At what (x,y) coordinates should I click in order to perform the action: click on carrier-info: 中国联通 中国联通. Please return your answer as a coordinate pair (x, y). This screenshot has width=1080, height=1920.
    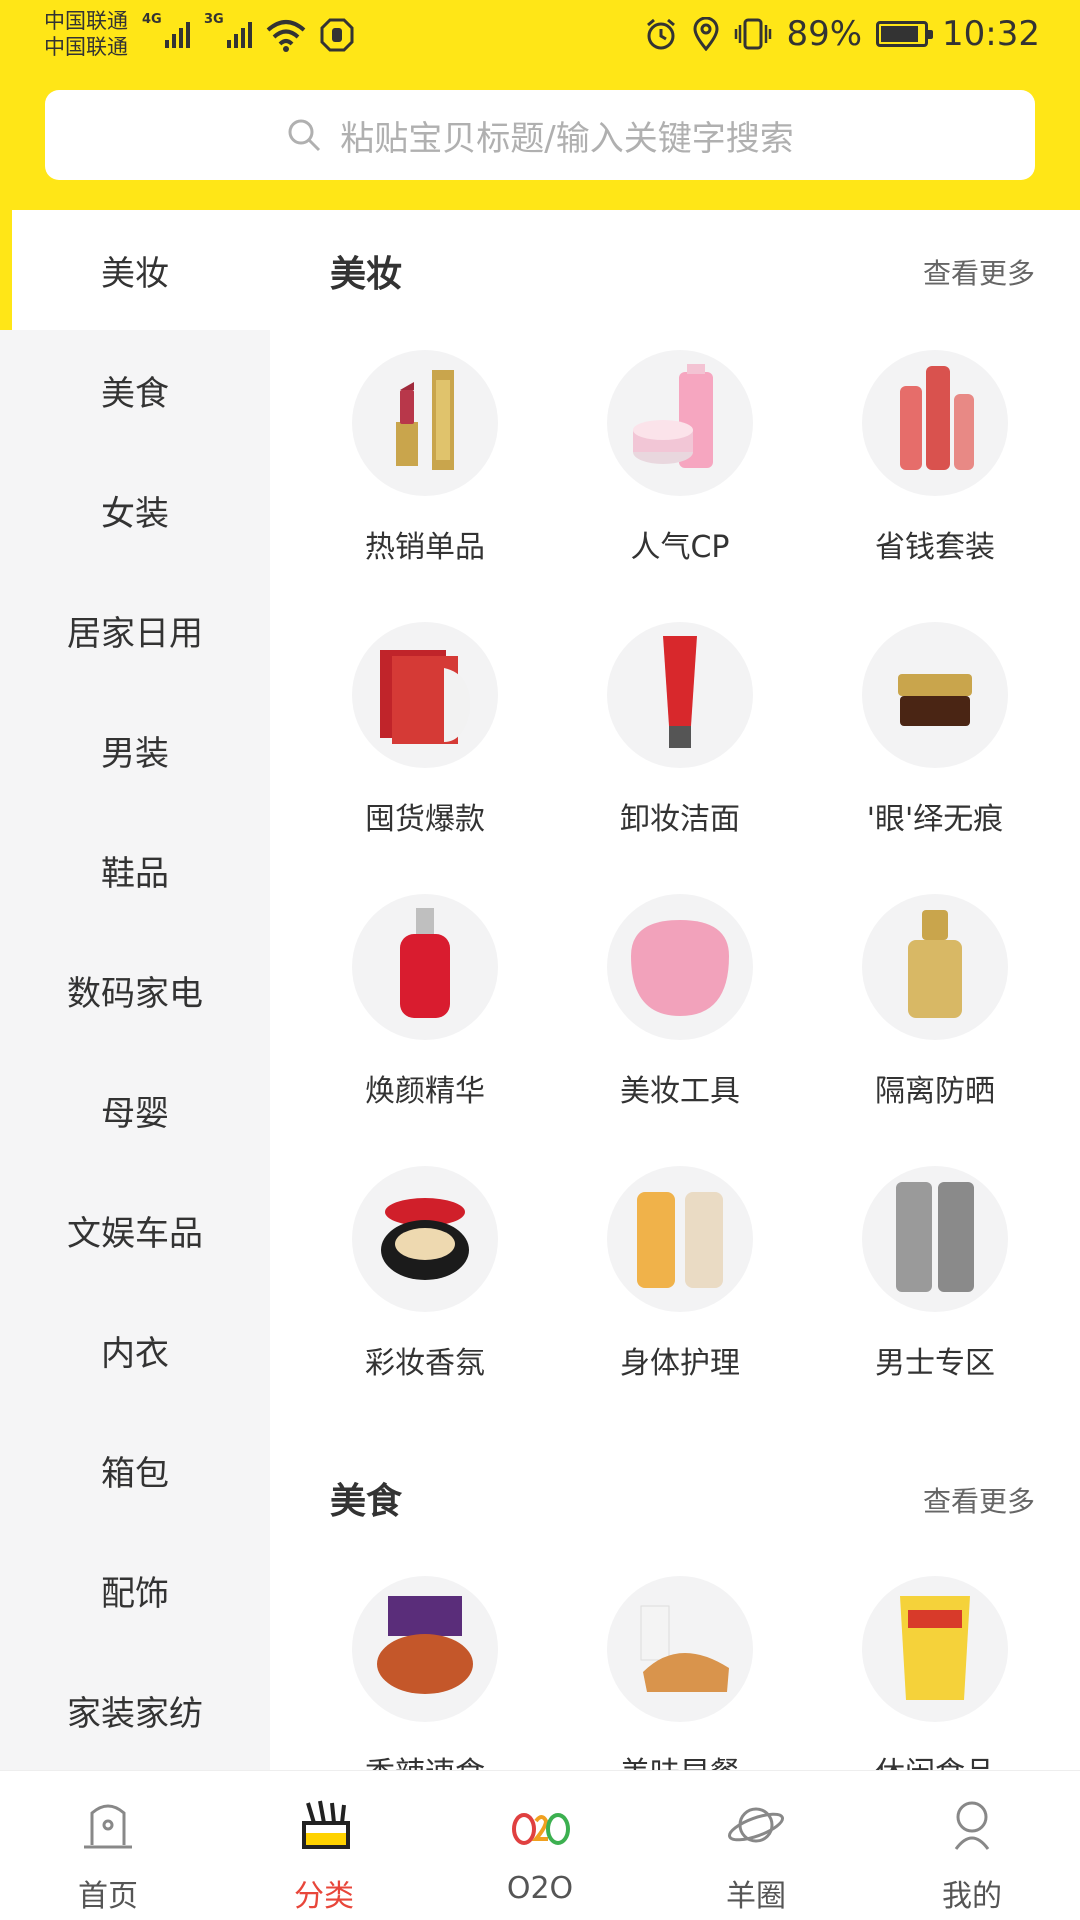
    Looking at the image, I should click on (86, 34).